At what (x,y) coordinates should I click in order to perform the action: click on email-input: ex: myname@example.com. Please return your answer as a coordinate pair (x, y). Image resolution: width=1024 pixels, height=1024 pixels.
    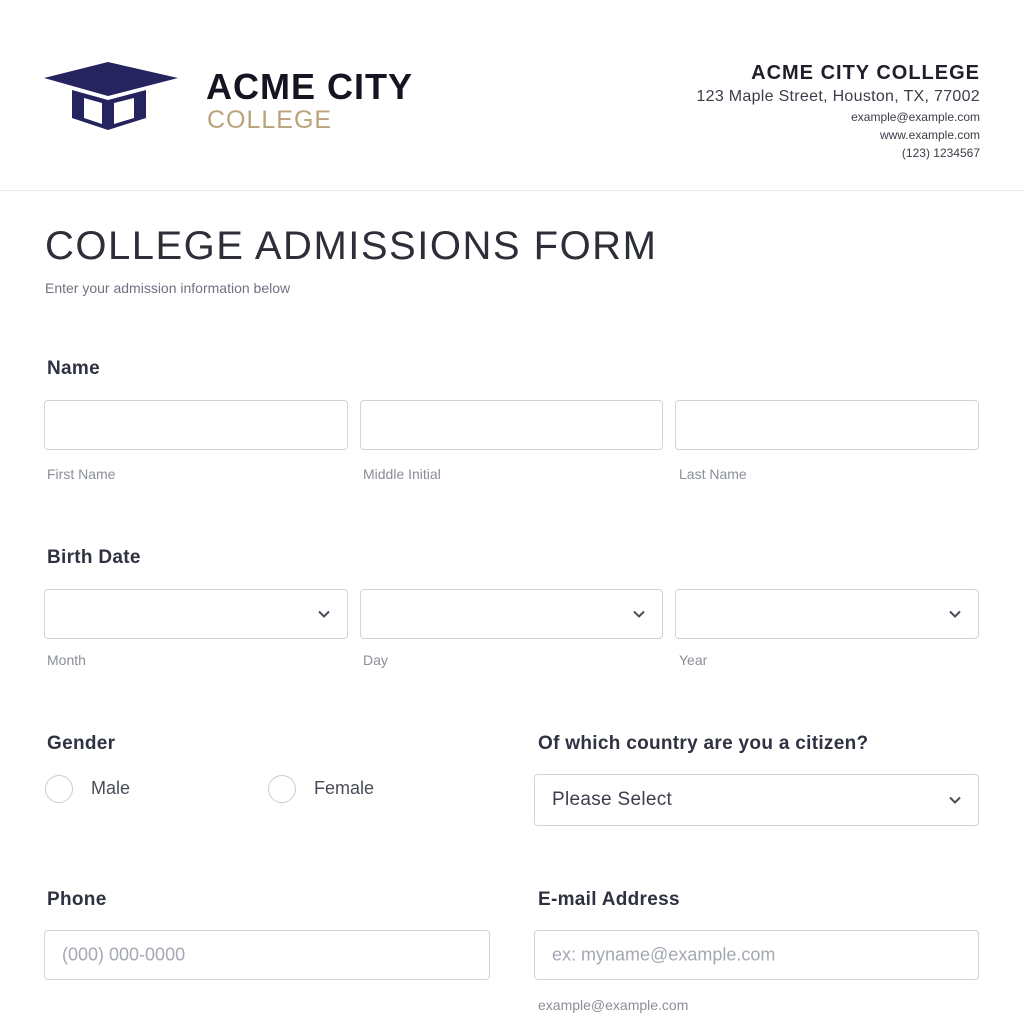
    Looking at the image, I should click on (756, 955).